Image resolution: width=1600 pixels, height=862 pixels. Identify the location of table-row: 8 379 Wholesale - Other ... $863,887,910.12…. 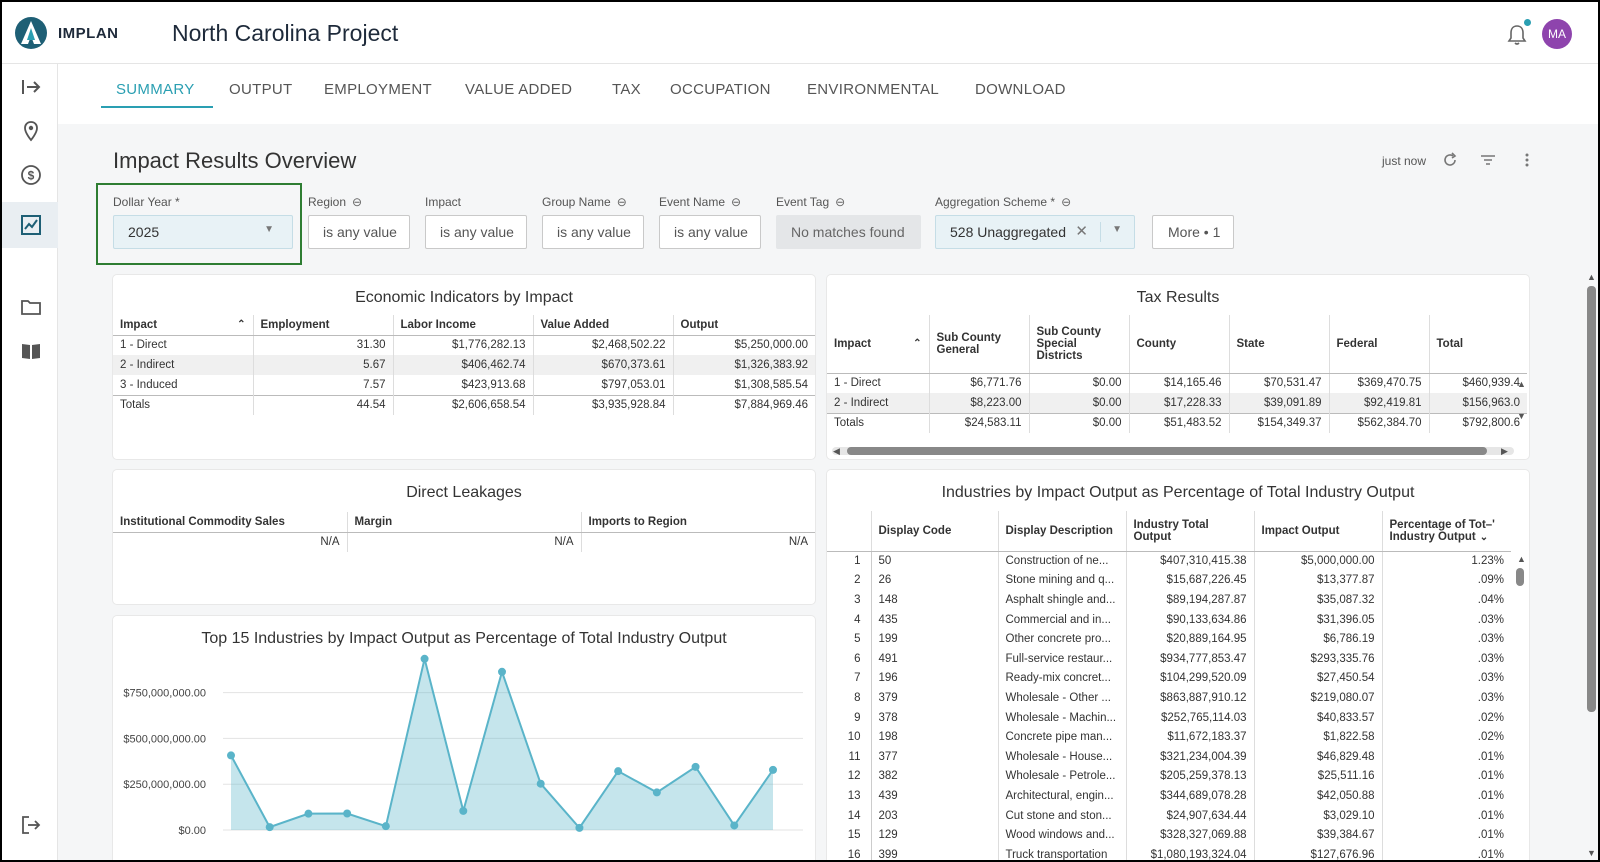
(1169, 698).